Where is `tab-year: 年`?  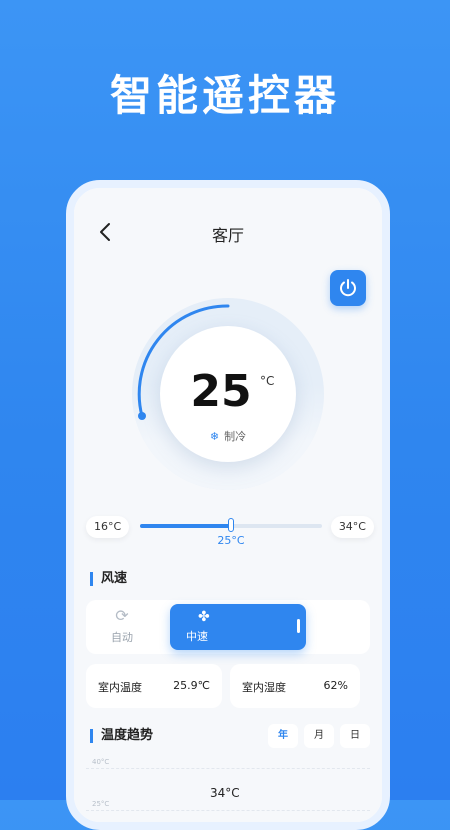 tab-year: 年 is located at coordinates (283, 736).